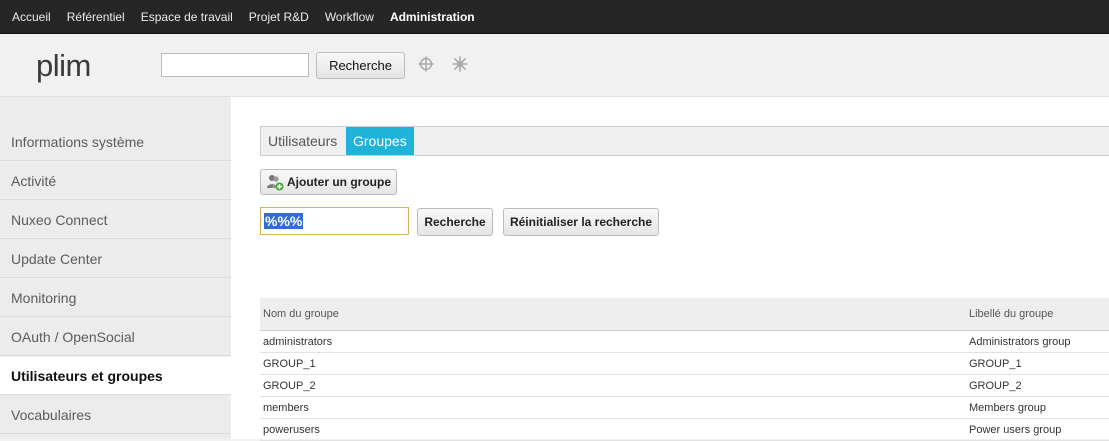 Image resolution: width=1109 pixels, height=441 pixels. I want to click on sidebar-item-utilisateurs-et-groupes: Utilisateurs et groupes, so click(115, 376).